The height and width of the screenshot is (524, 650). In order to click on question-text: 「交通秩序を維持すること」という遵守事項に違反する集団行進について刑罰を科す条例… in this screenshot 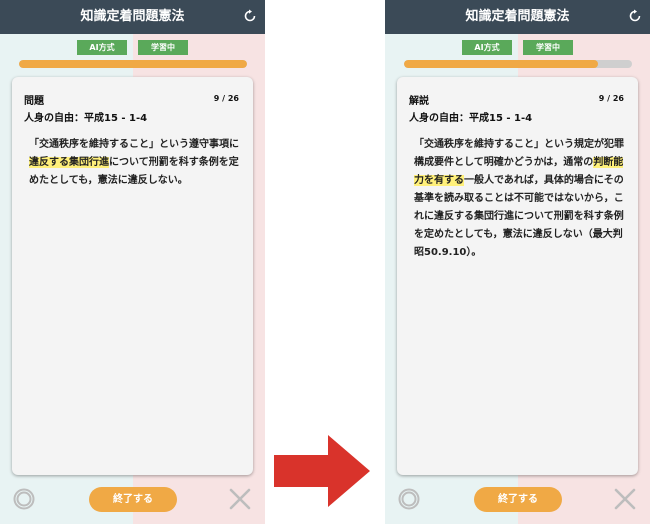, I will do `click(135, 163)`.